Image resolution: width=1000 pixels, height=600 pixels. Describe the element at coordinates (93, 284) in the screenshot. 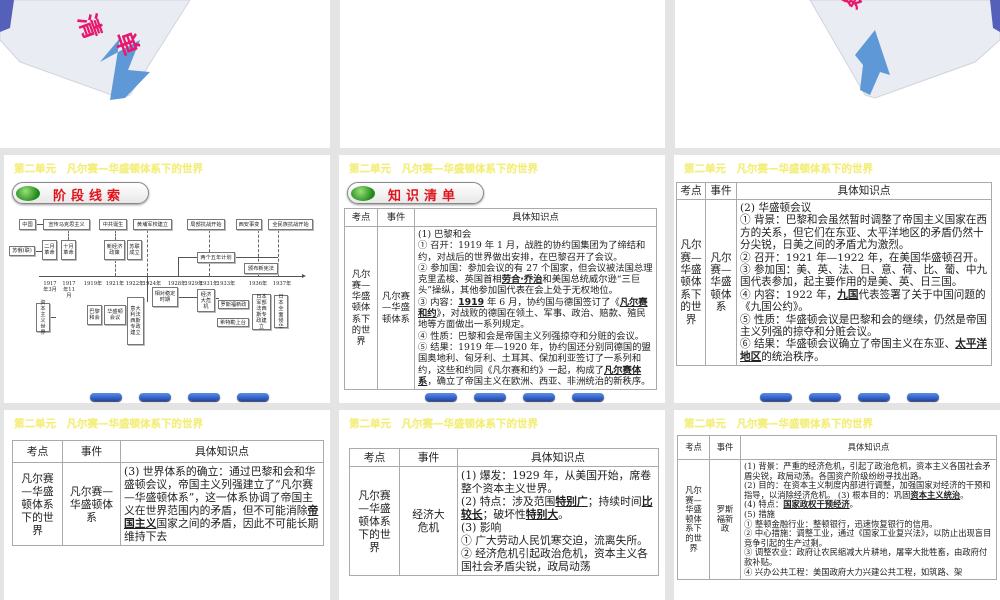

I see `year-label: 1919年` at that location.